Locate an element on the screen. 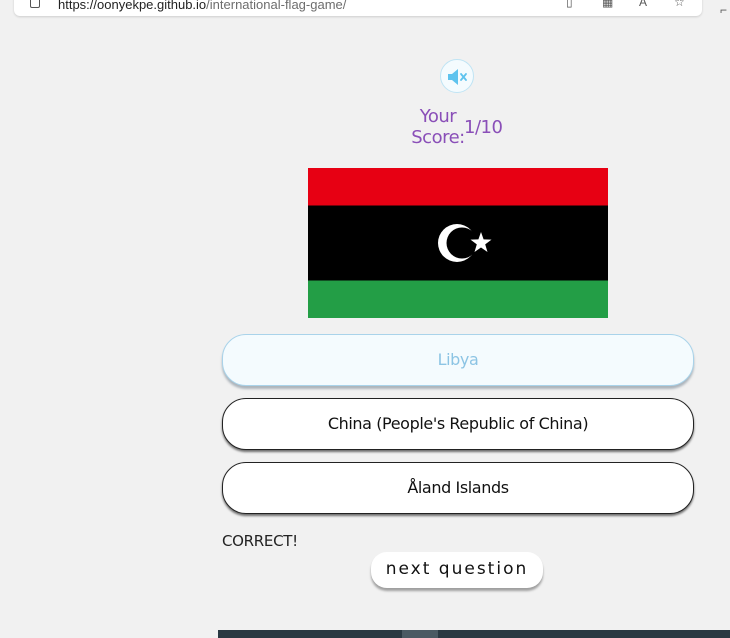 The width and height of the screenshot is (730, 638). answer-option-3: Åland Islands is located at coordinates (458, 488).